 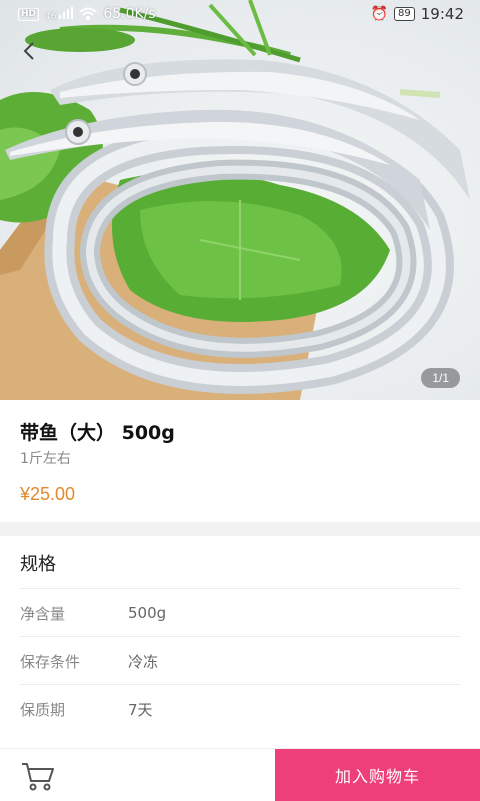 What do you see at coordinates (97, 433) in the screenshot?
I see `product-name: 带鱼（大） 500g` at bounding box center [97, 433].